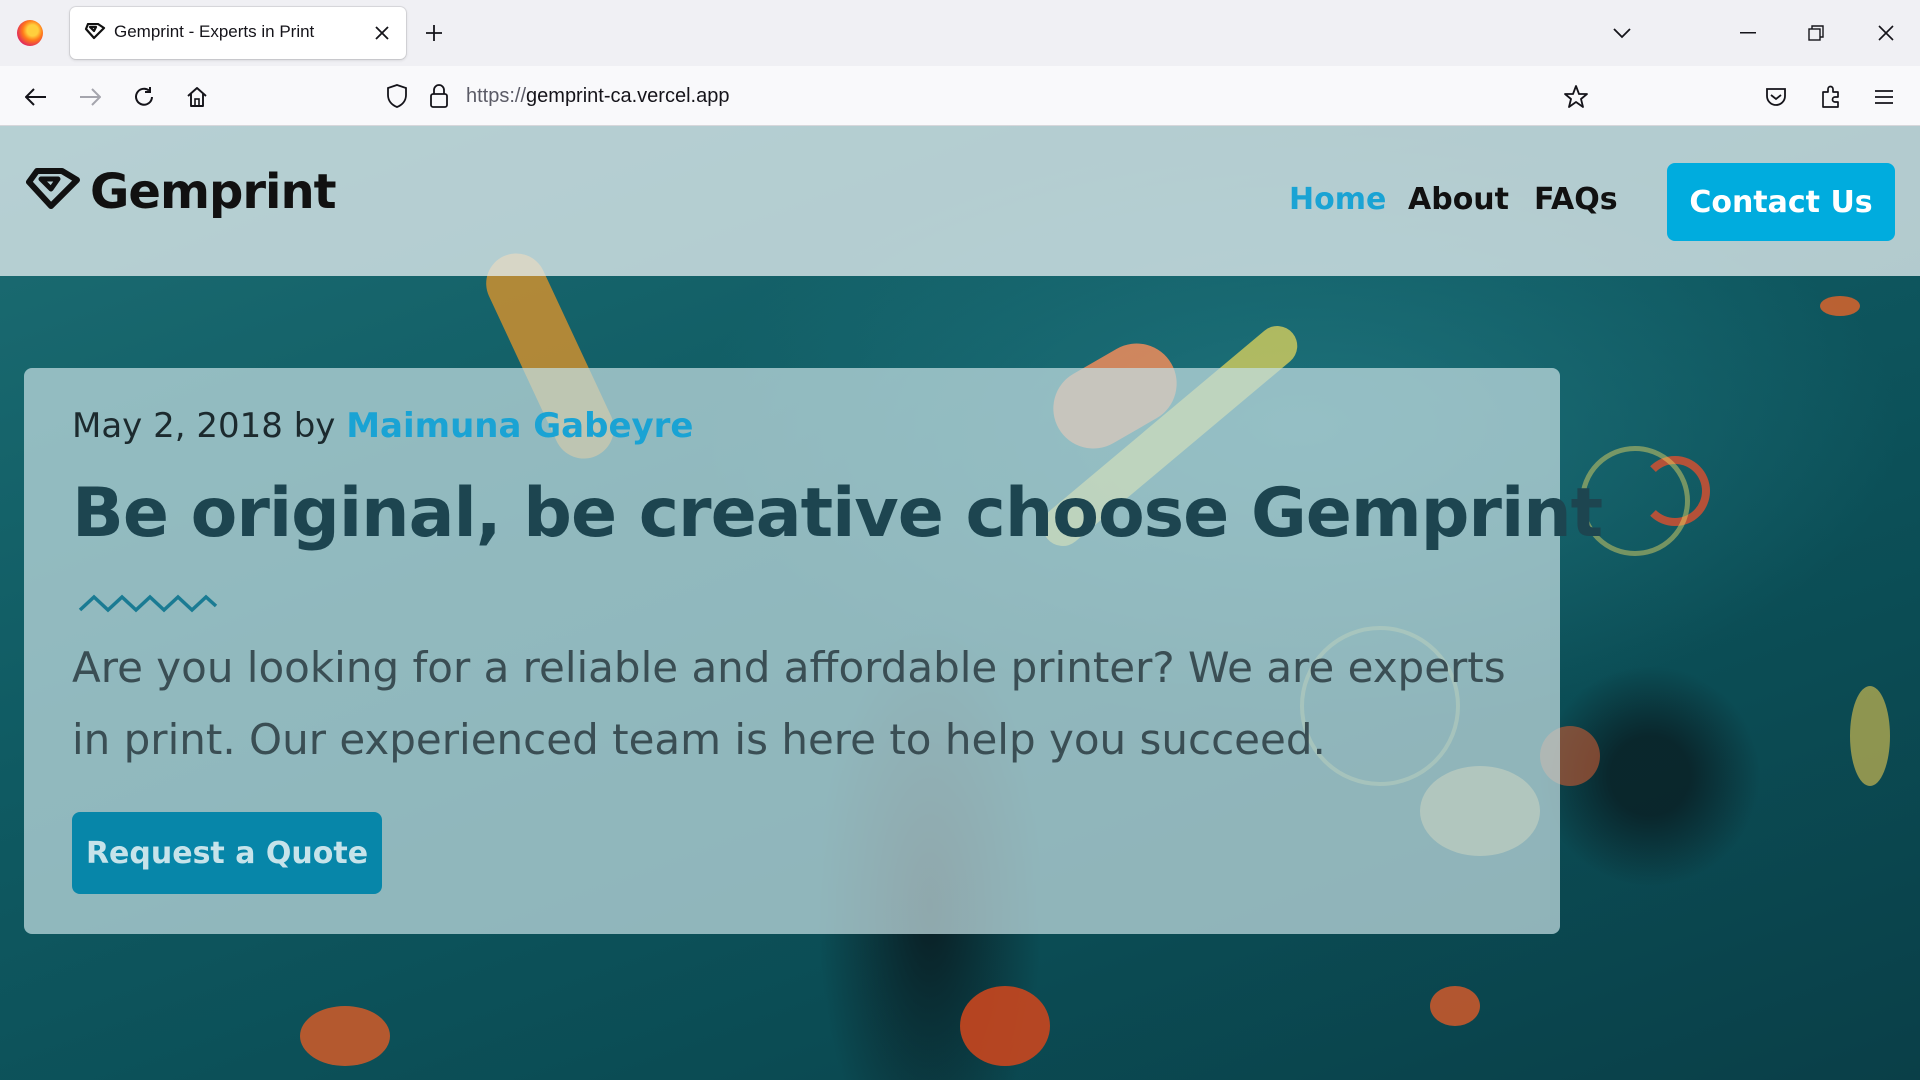  I want to click on address-bar: https://gemprint-ca.vercel.app, so click(987, 96).